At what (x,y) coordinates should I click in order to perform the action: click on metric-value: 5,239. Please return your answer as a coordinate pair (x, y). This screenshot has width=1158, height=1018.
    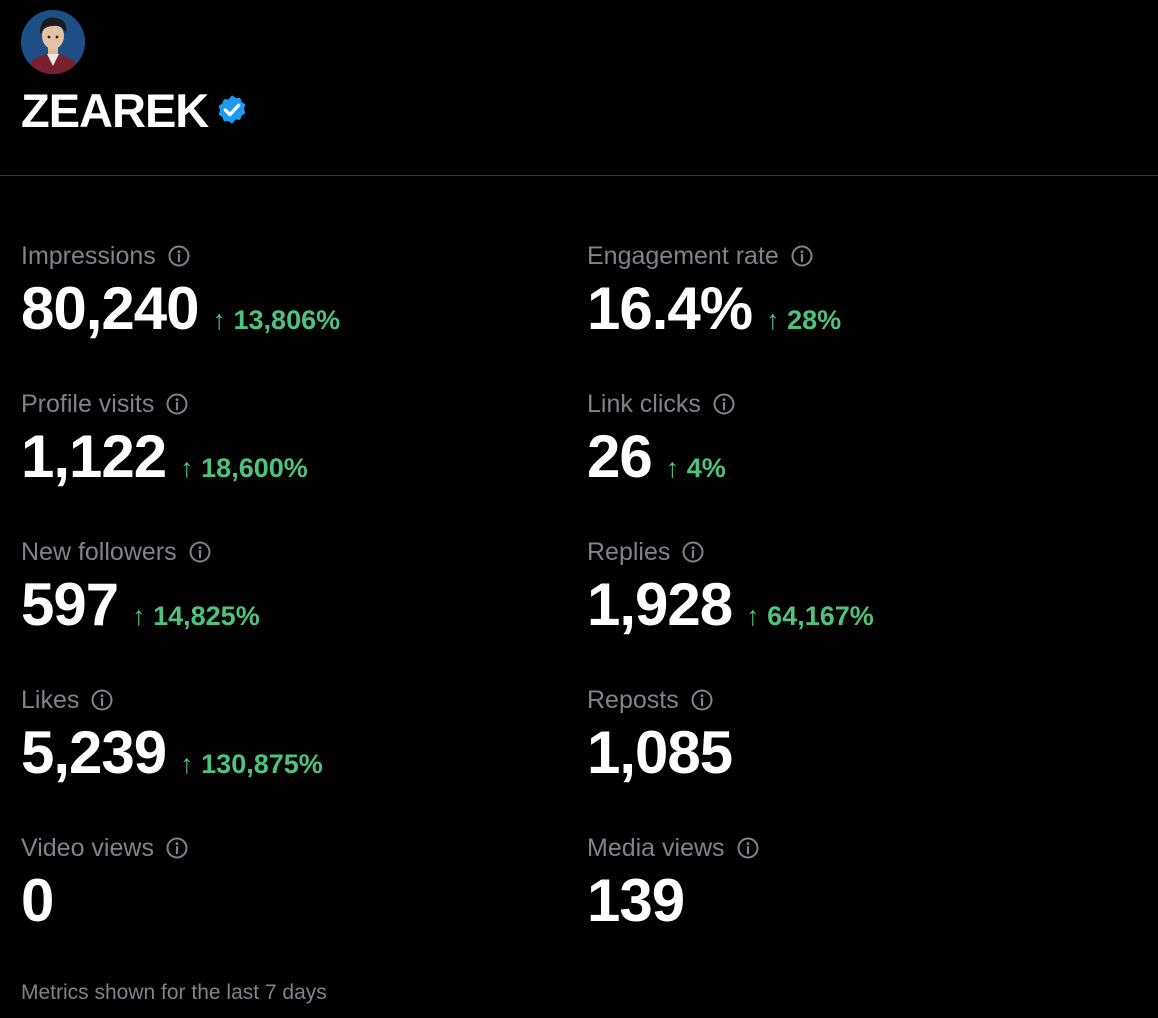
    Looking at the image, I should click on (94, 752).